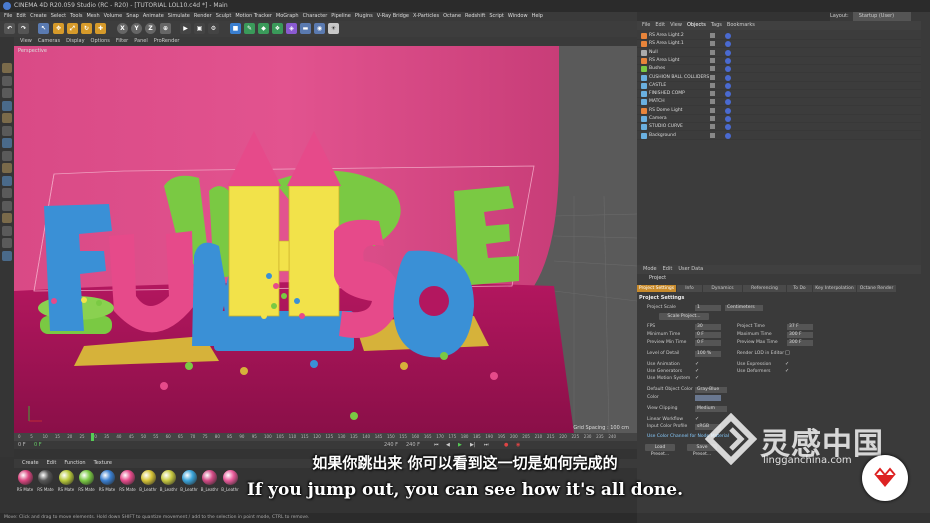 The width and height of the screenshot is (930, 523). I want to click on menu-item-help: Help, so click(537, 16).